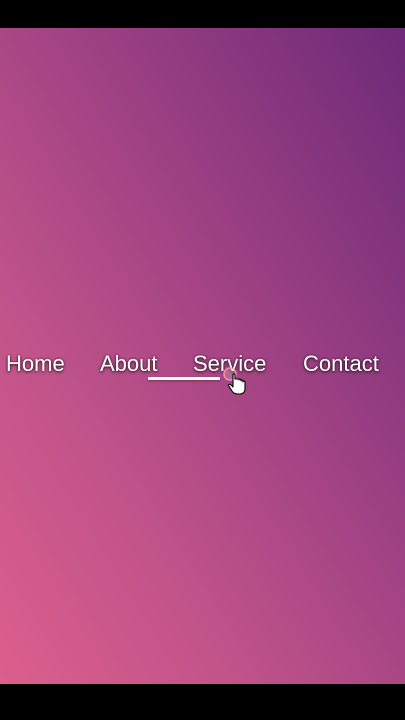 Image resolution: width=405 pixels, height=720 pixels. I want to click on nav-link-home: Home, so click(35, 364).